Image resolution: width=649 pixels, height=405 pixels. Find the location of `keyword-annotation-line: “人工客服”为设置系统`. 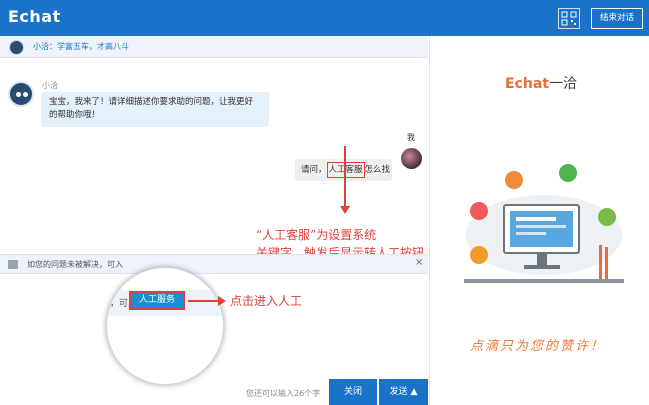

keyword-annotation-line: “人工客服”为设置系统 is located at coordinates (316, 235).